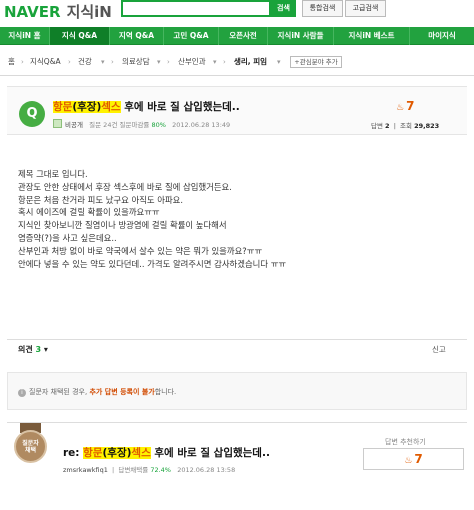 This screenshot has height=510, width=474. I want to click on answers-count: 2, so click(387, 126).